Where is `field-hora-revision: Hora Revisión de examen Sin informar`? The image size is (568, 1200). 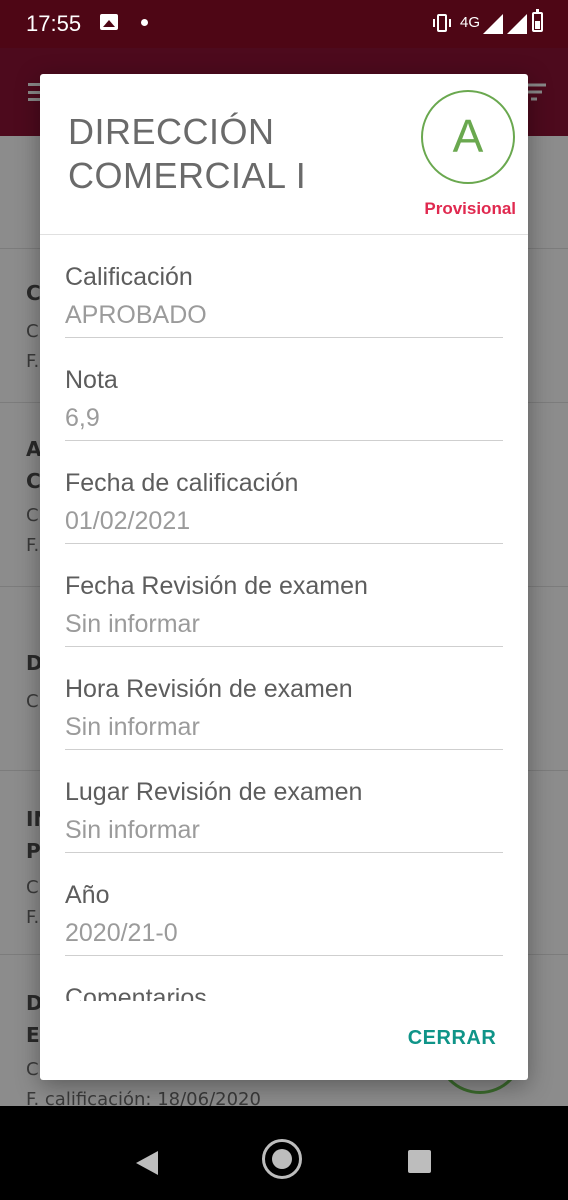
field-hora-revision: Hora Revisión de examen Sin informar is located at coordinates (284, 698).